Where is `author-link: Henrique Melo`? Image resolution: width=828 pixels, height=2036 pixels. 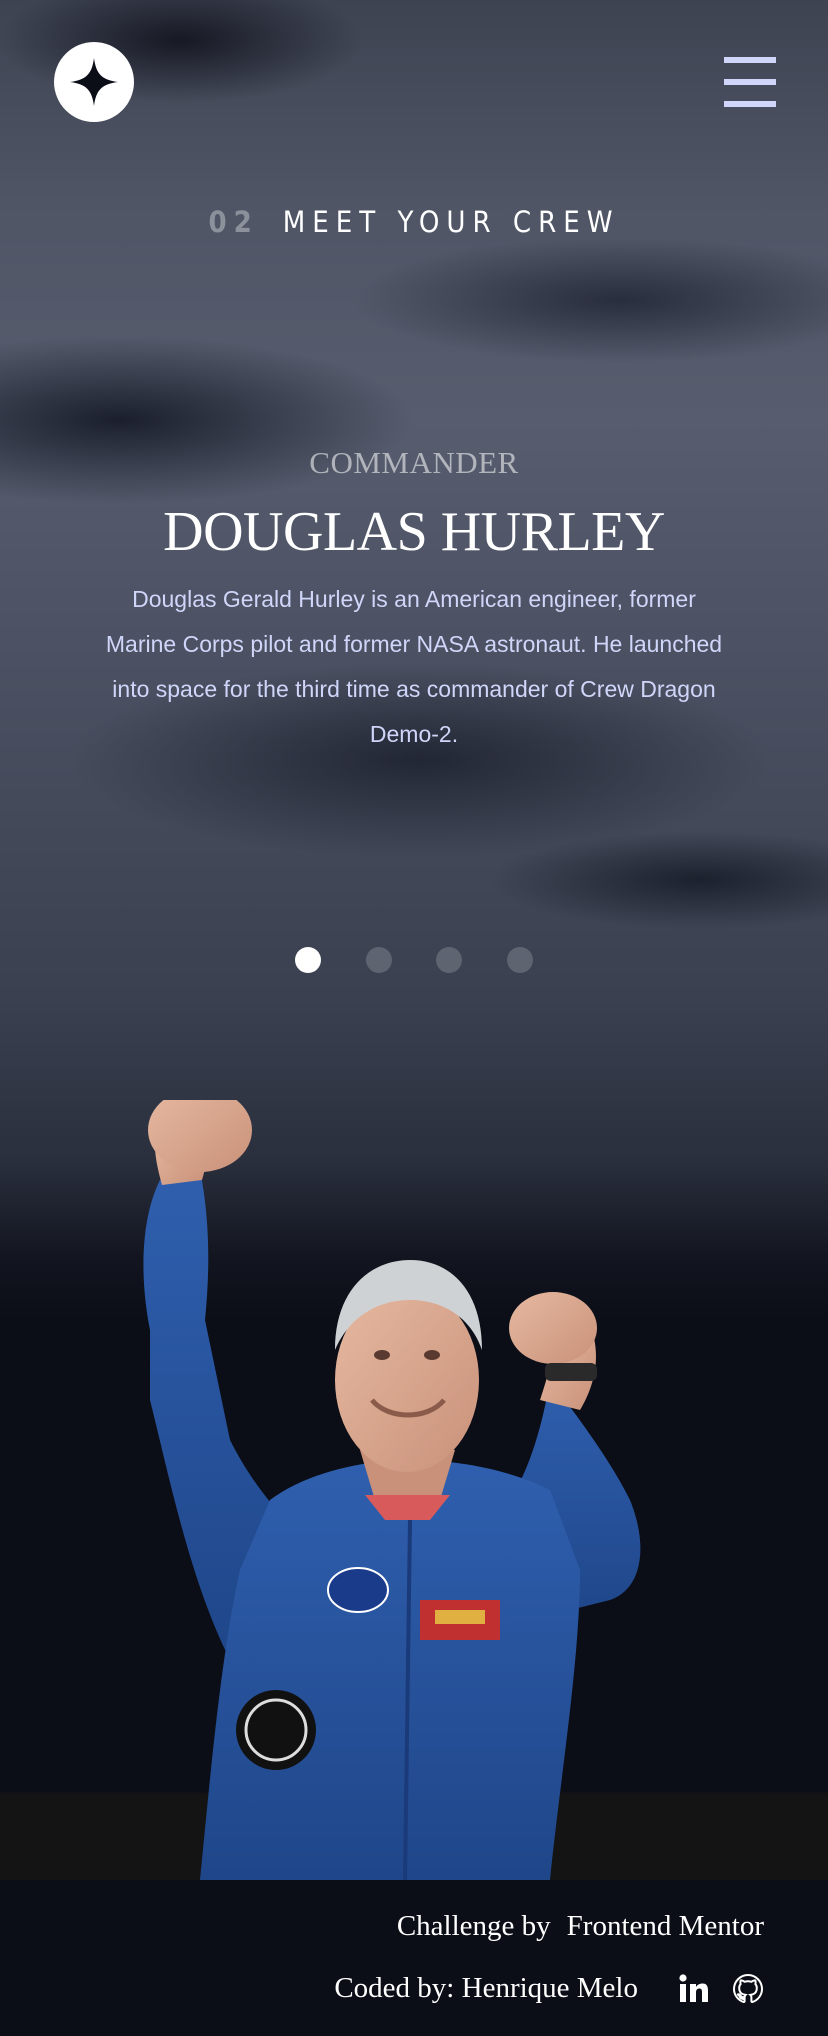 author-link: Henrique Melo is located at coordinates (550, 1988).